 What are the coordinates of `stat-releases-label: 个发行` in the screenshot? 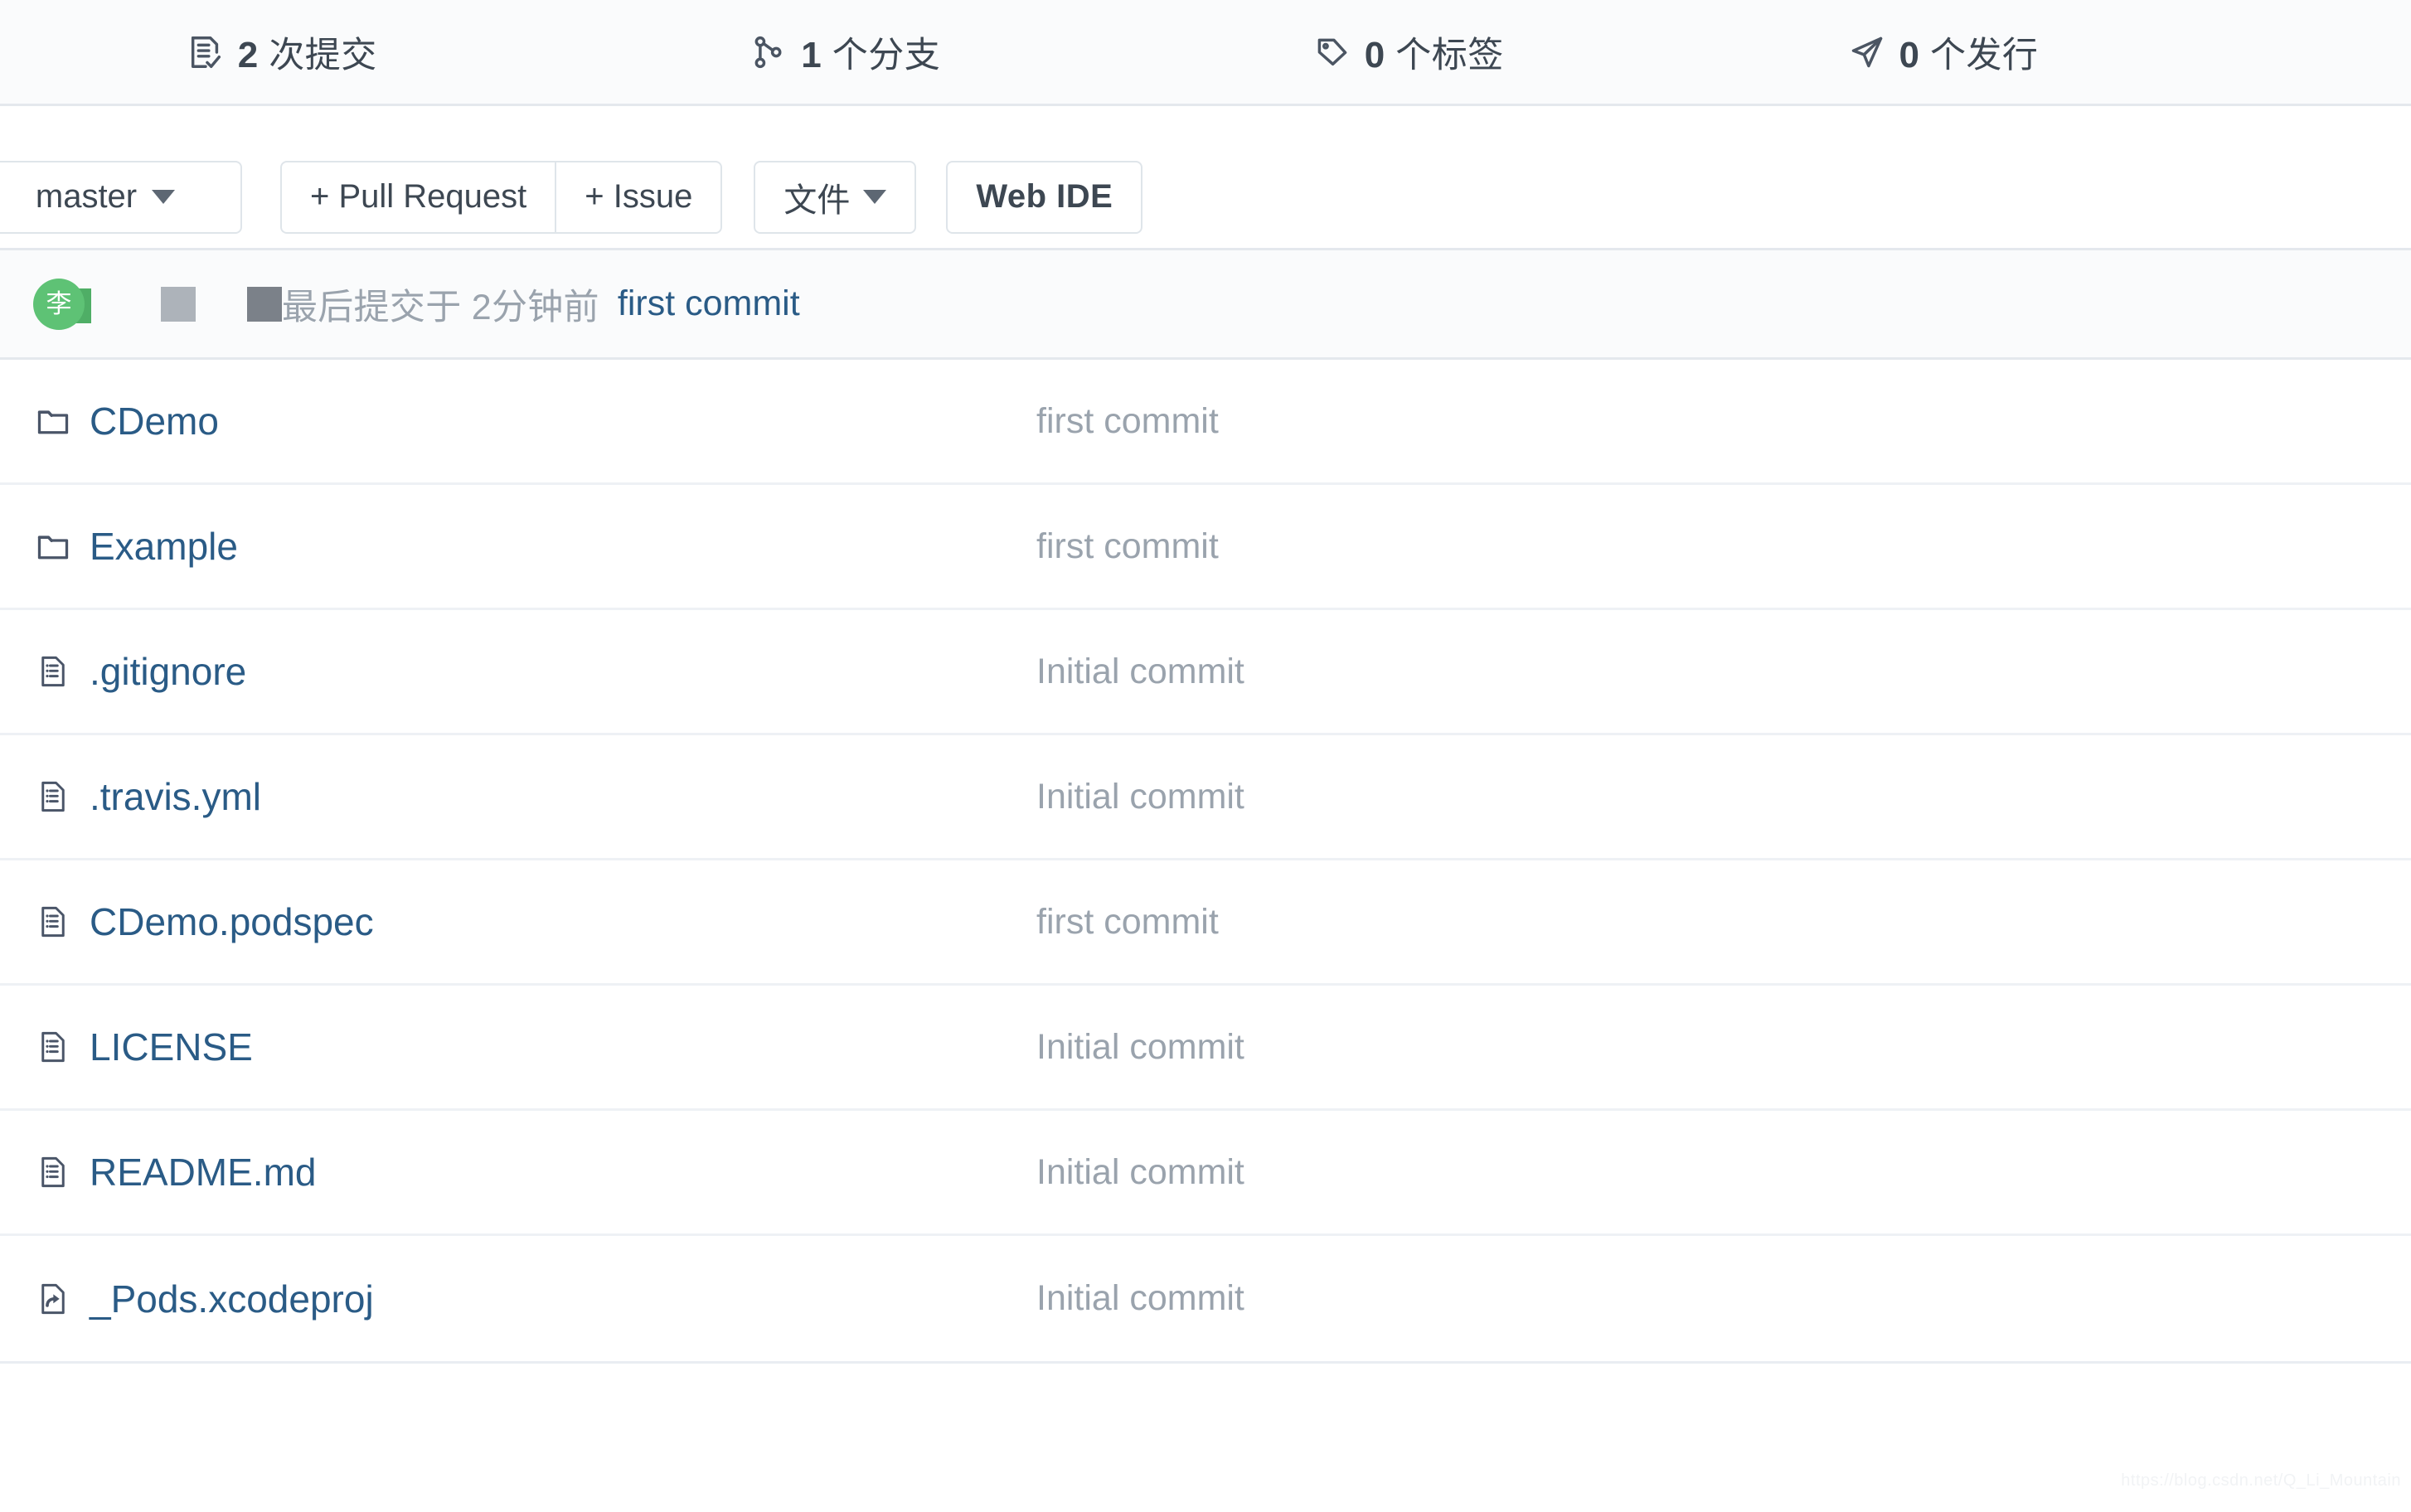 It's located at (1984, 55).